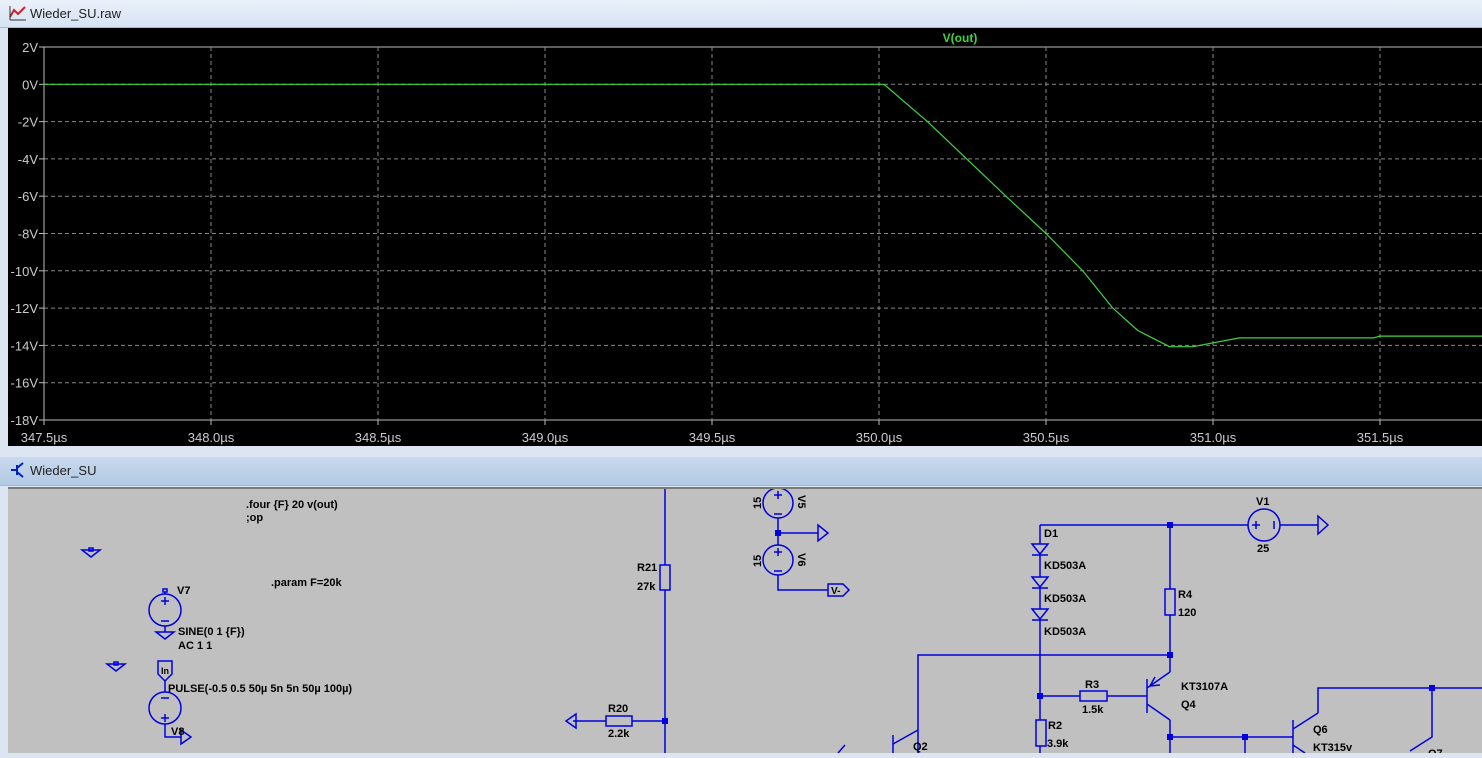 This screenshot has width=1482, height=758. I want to click on x-tick-label: 349.5µs, so click(712, 437).